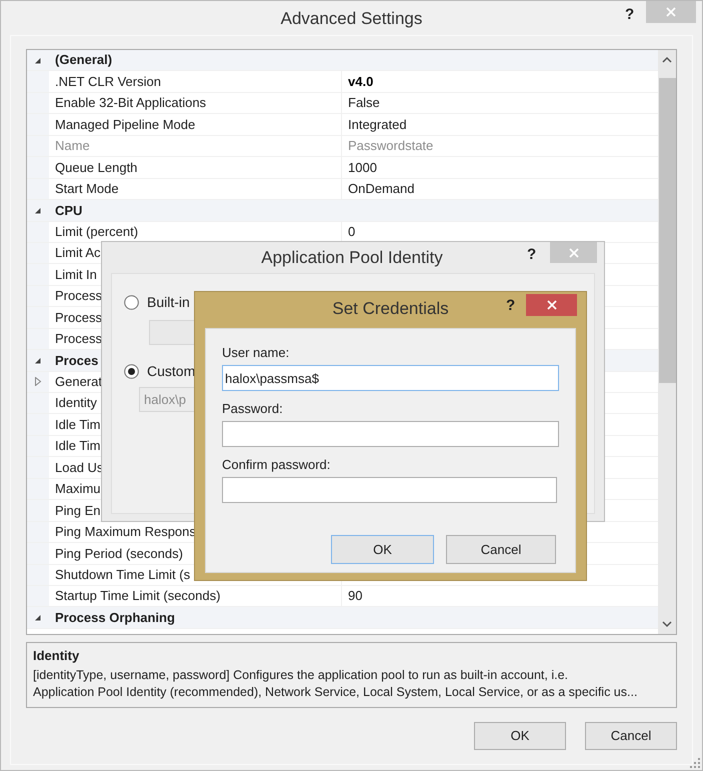 The image size is (703, 771). I want to click on field-label: Password:, so click(252, 409).